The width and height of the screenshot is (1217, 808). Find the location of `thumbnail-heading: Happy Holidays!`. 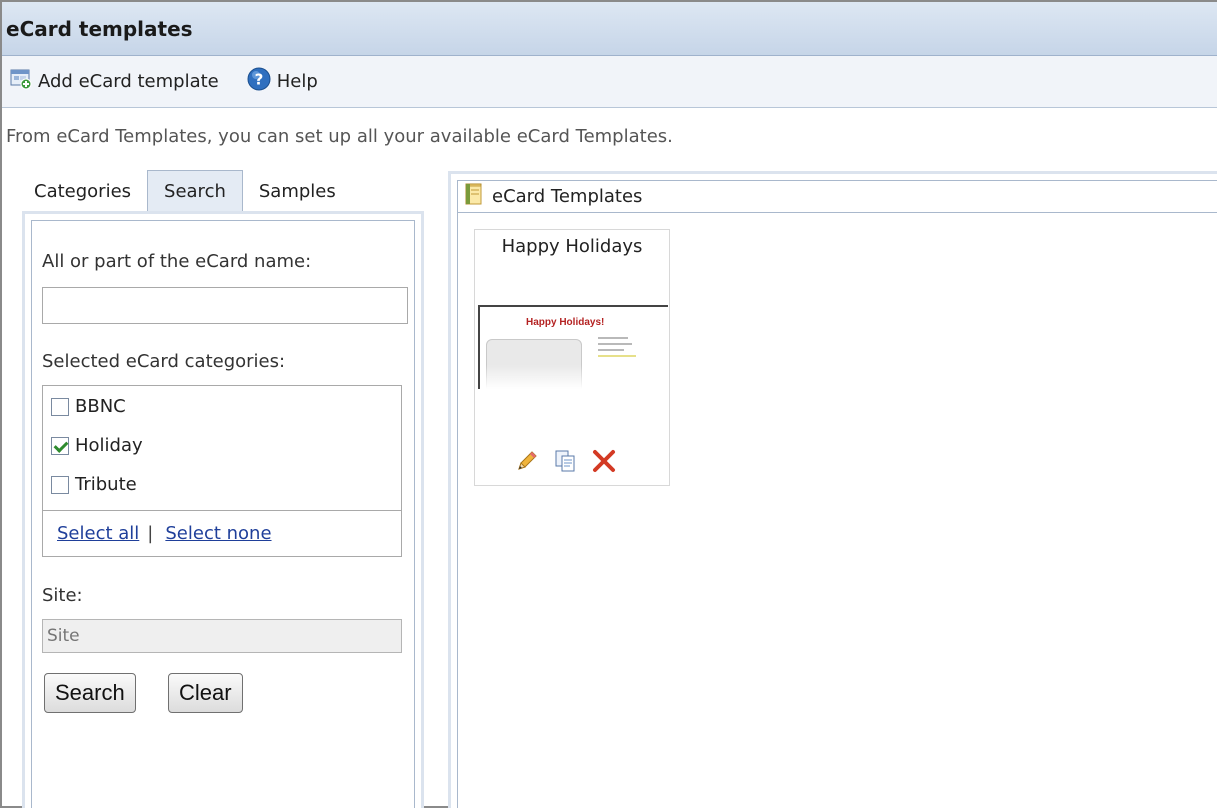

thumbnail-heading: Happy Holidays! is located at coordinates (565, 322).